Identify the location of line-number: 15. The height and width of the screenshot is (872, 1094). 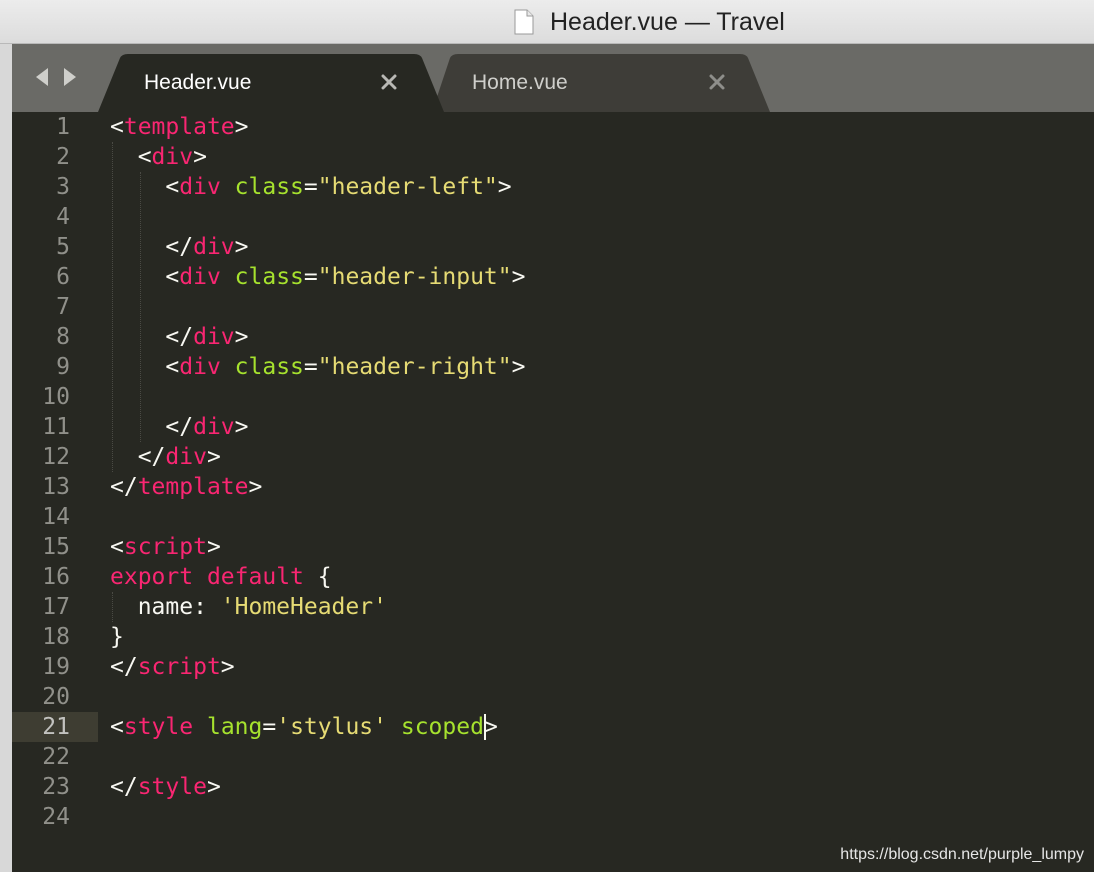
(56, 547).